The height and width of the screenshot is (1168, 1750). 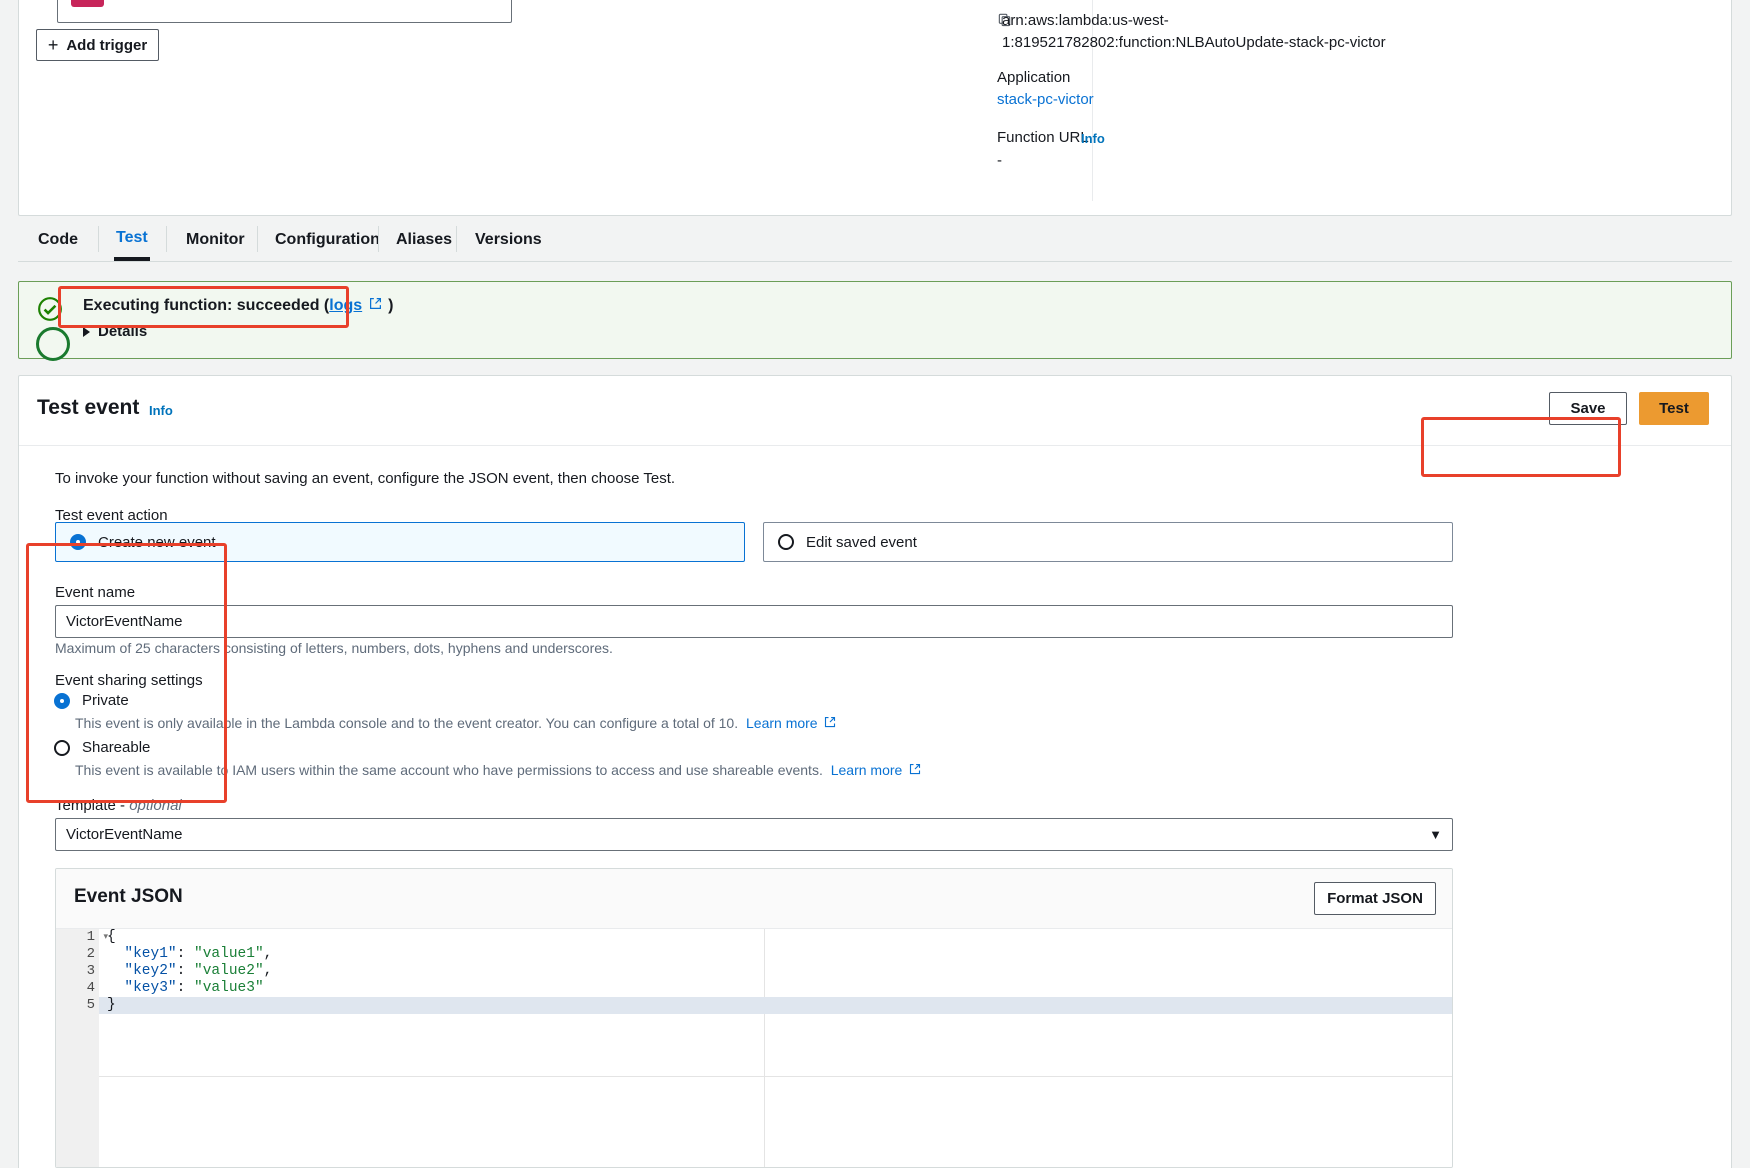 What do you see at coordinates (86, 331) in the screenshot?
I see `caret-right-icon` at bounding box center [86, 331].